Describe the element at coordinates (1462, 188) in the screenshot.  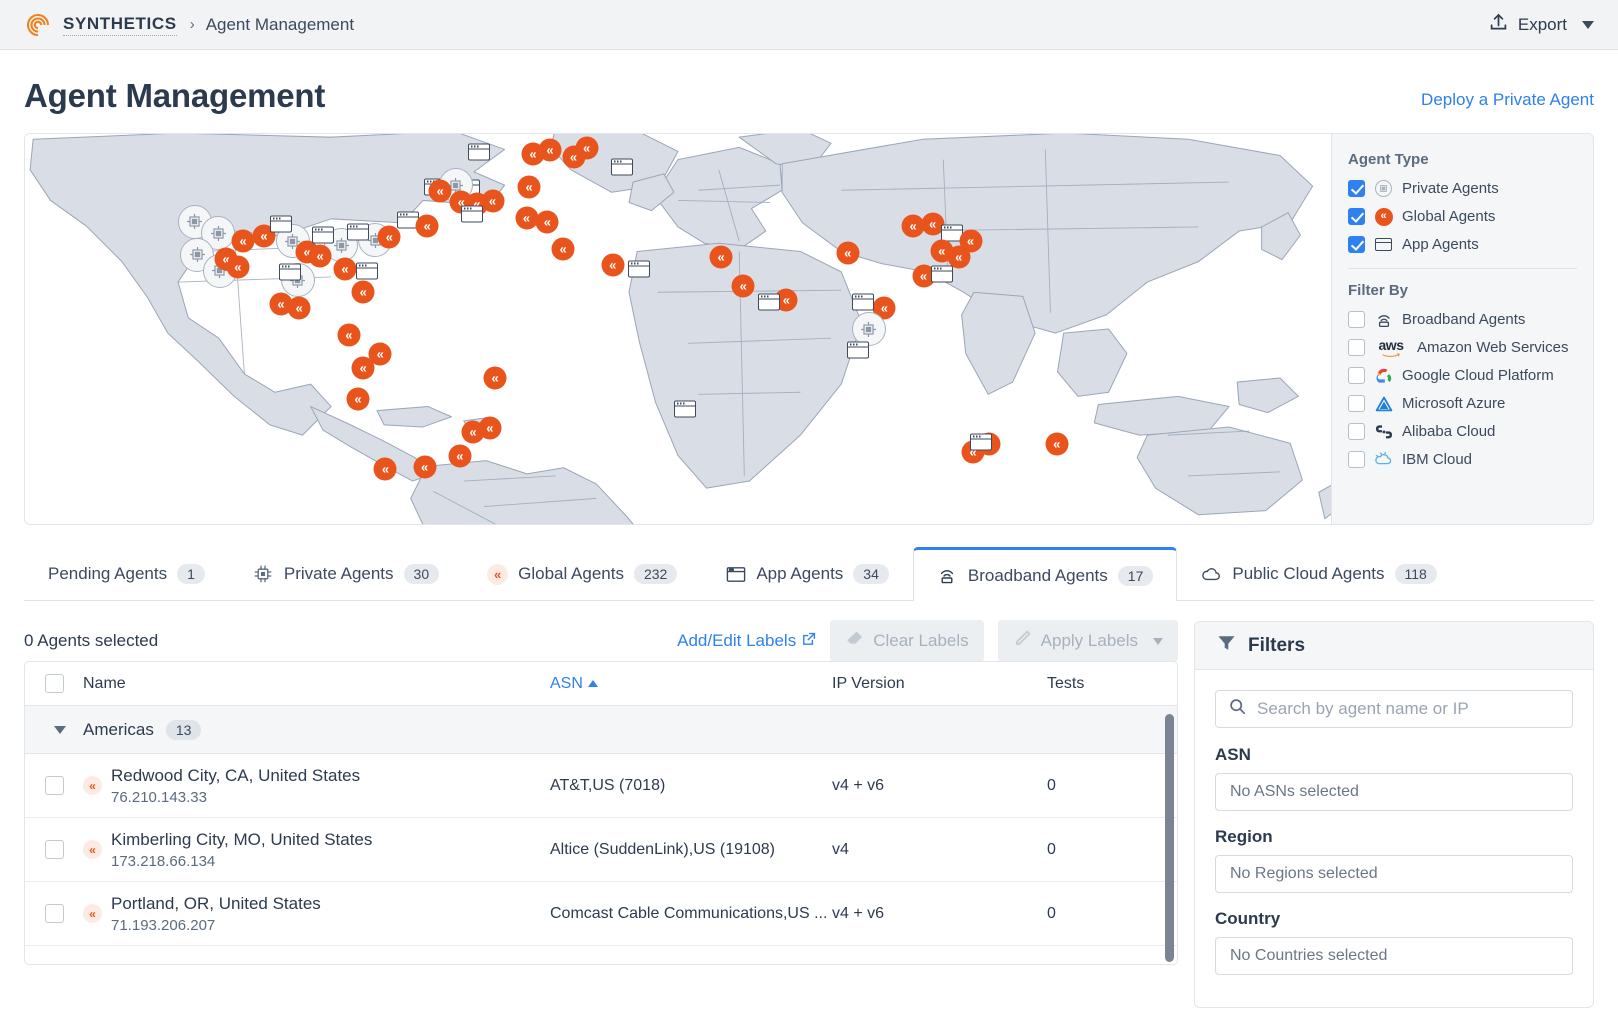
I see `legend-item-private-agents: Private Agents` at that location.